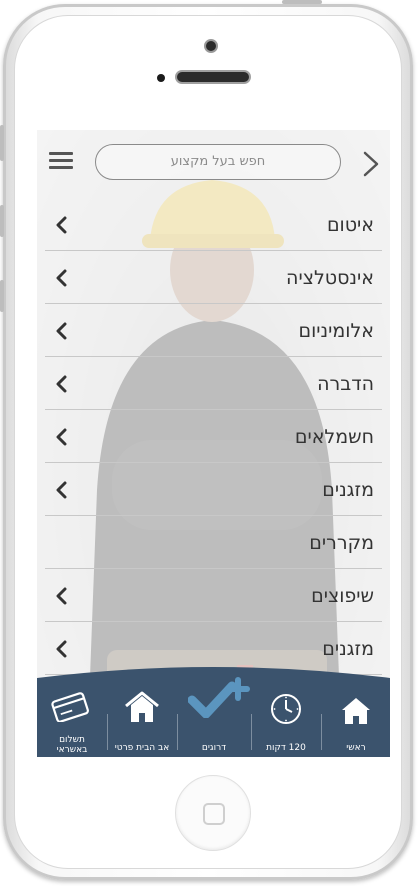  What do you see at coordinates (214, 748) in the screenshot?
I see `tab-ratings-label: דרוגים` at bounding box center [214, 748].